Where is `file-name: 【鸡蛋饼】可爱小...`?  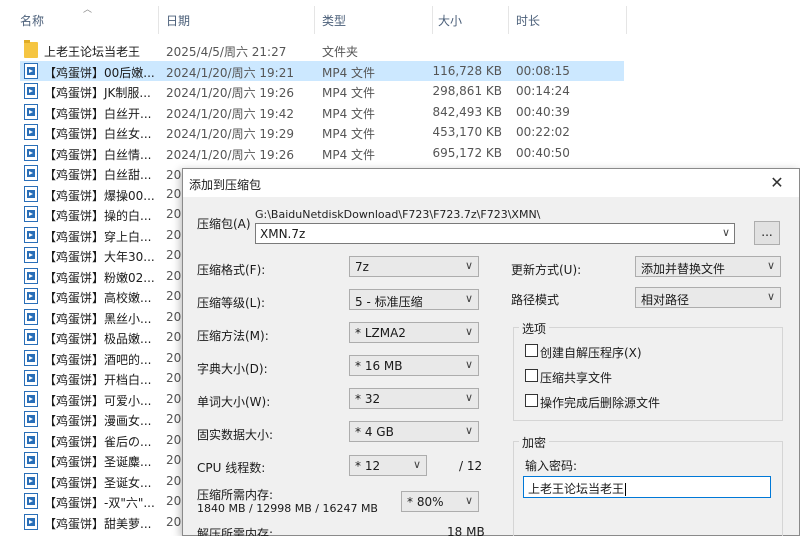 file-name: 【鸡蛋饼】可爱小... is located at coordinates (98, 400).